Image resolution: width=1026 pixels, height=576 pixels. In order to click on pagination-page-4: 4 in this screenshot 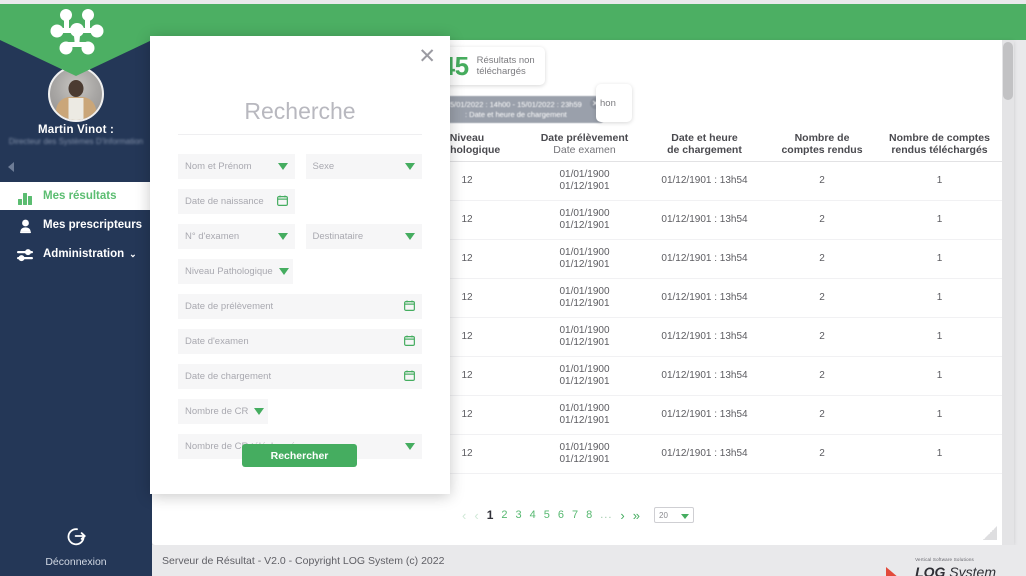, I will do `click(533, 515)`.